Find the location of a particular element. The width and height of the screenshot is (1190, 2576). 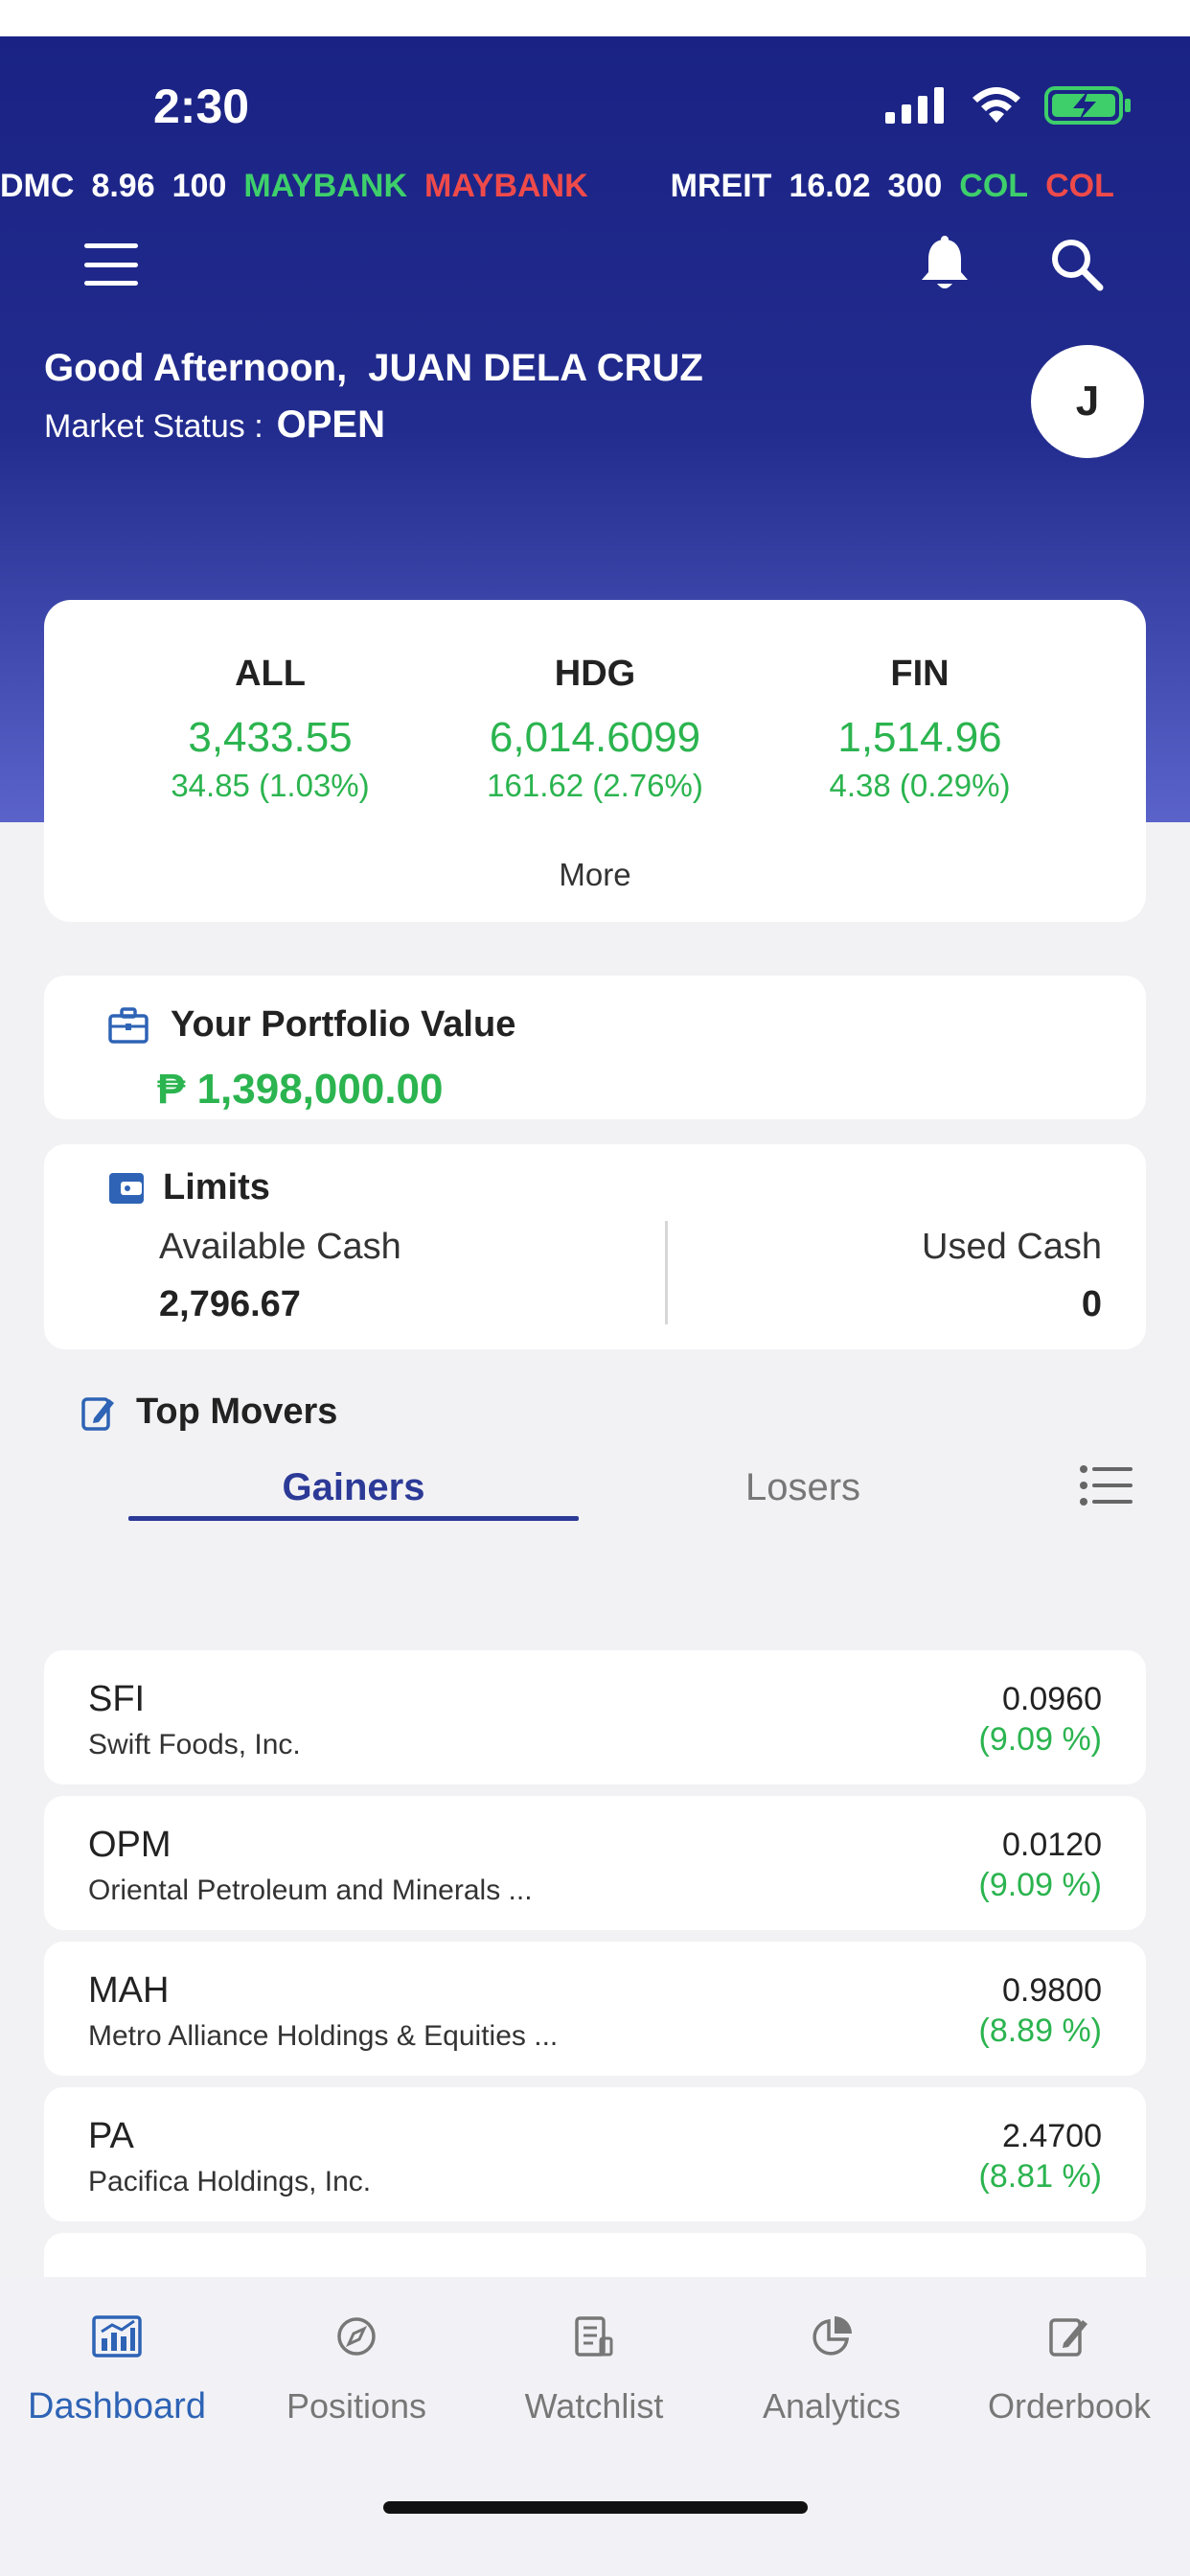

user-name: JUAN DELA CRUZ is located at coordinates (536, 368).